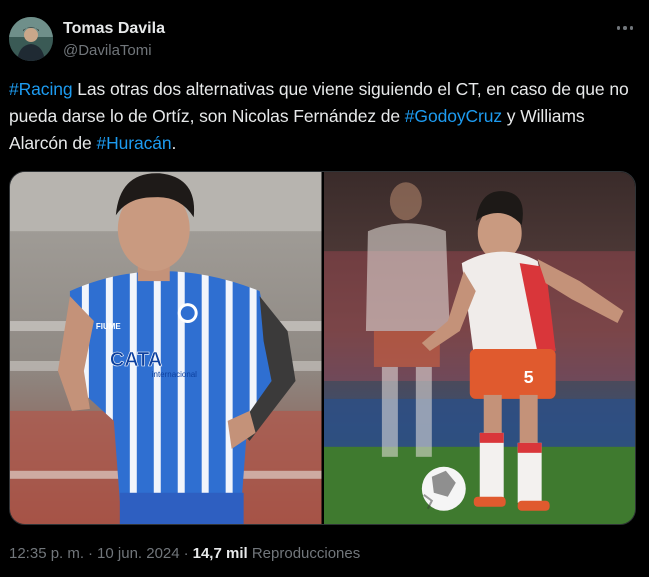 Image resolution: width=649 pixels, height=577 pixels. I want to click on hashtag-link: #GodoyCruz, so click(453, 116).